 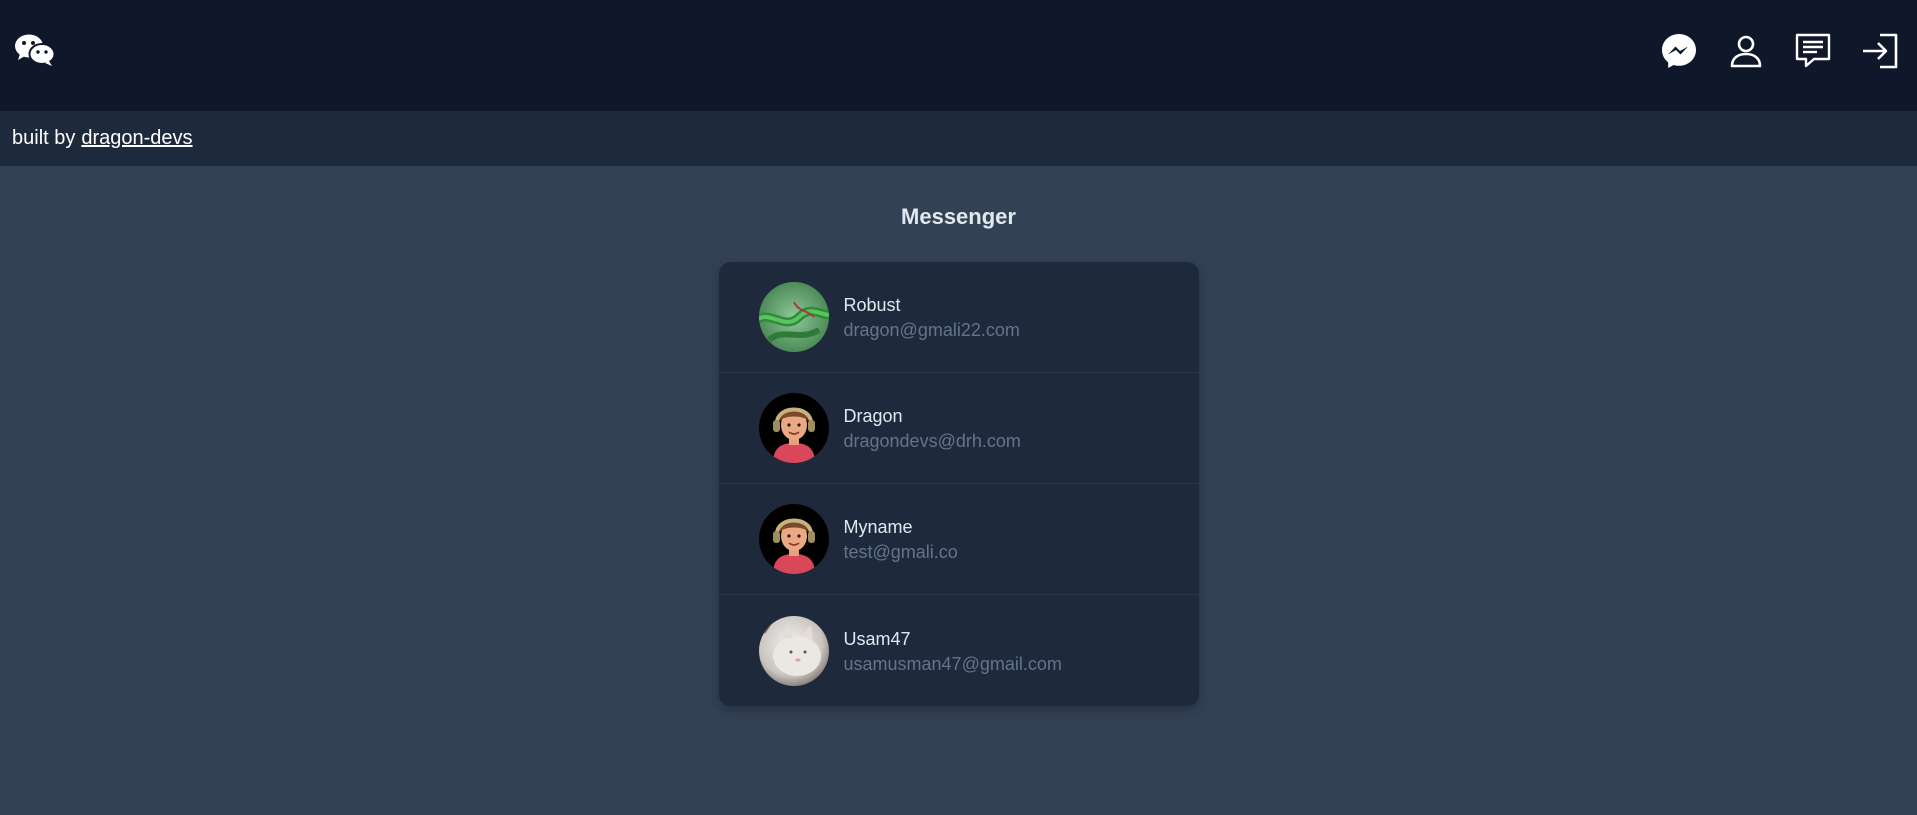 I want to click on messenger-button, so click(x=1678, y=50).